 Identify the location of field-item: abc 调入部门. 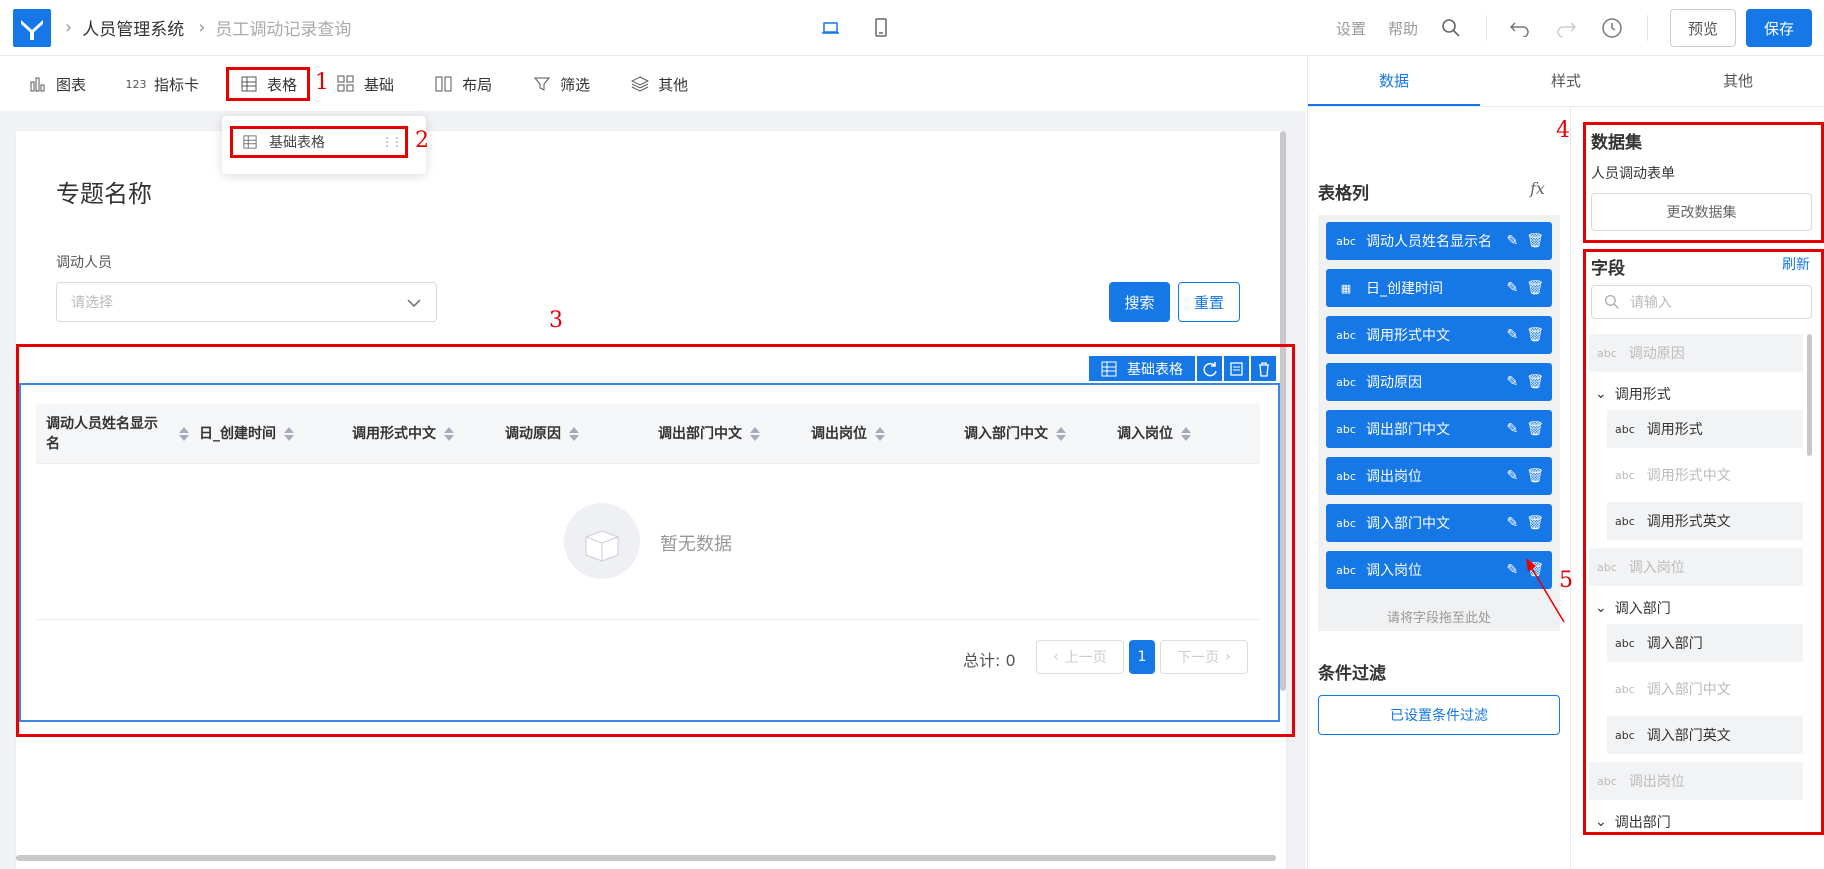
(1705, 643).